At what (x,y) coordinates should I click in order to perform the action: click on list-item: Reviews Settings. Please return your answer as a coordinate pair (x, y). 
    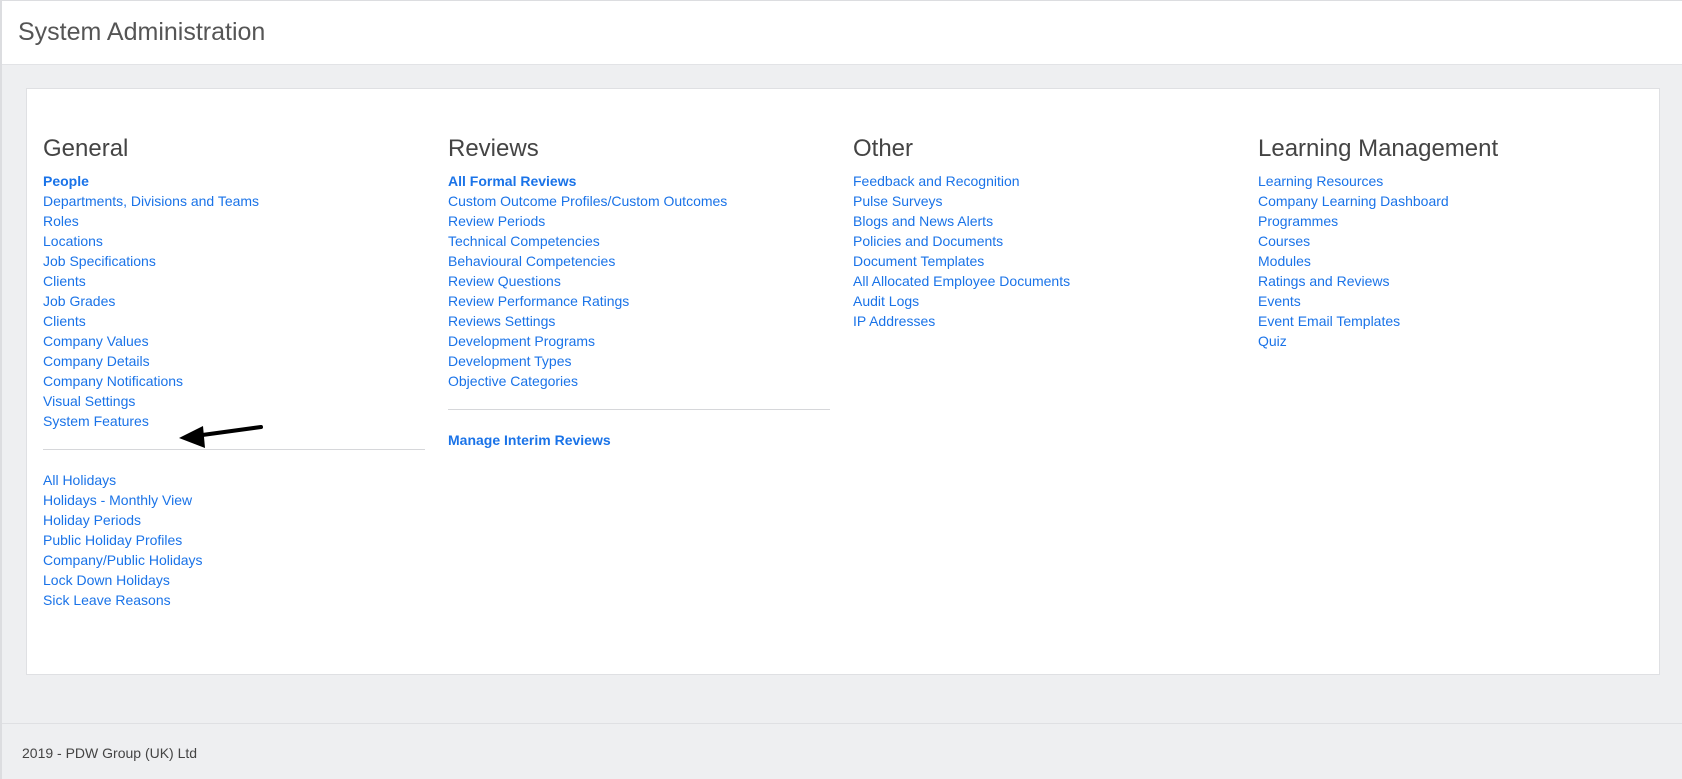
    Looking at the image, I should click on (639, 321).